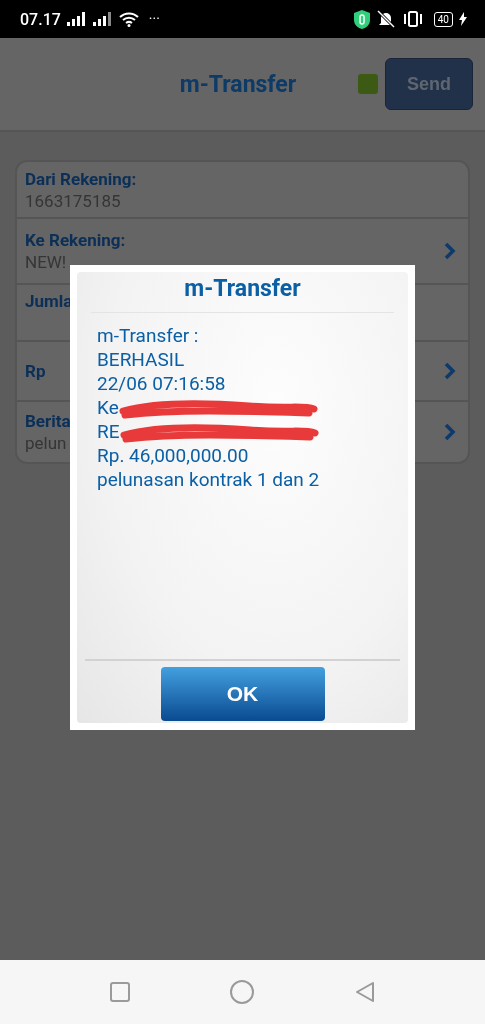  What do you see at coordinates (429, 84) in the screenshot?
I see `send-button: Send` at bounding box center [429, 84].